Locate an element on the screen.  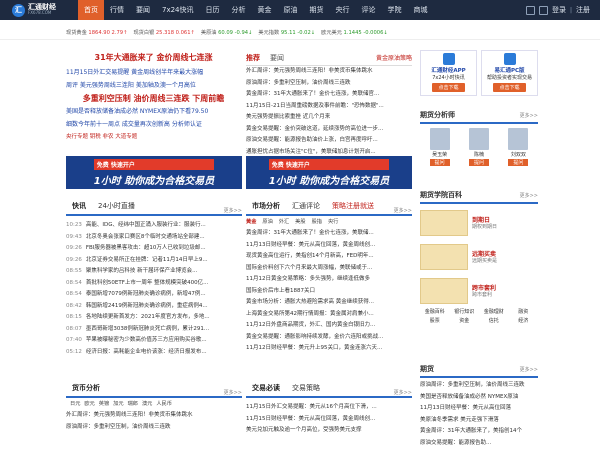
tab-news: 要闻 is located at coordinates (277, 58).